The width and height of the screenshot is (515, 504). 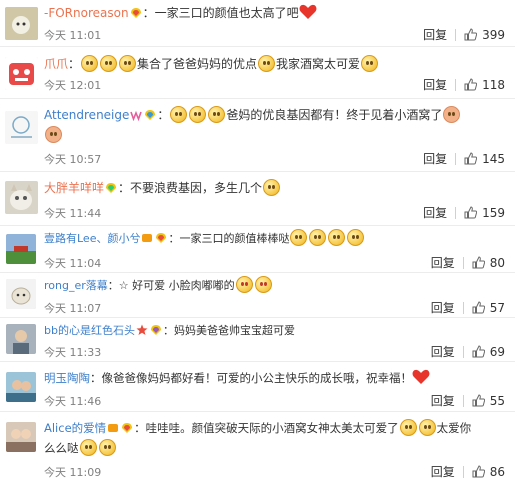 What do you see at coordinates (497, 400) in the screenshot?
I see `like-count: 55` at bounding box center [497, 400].